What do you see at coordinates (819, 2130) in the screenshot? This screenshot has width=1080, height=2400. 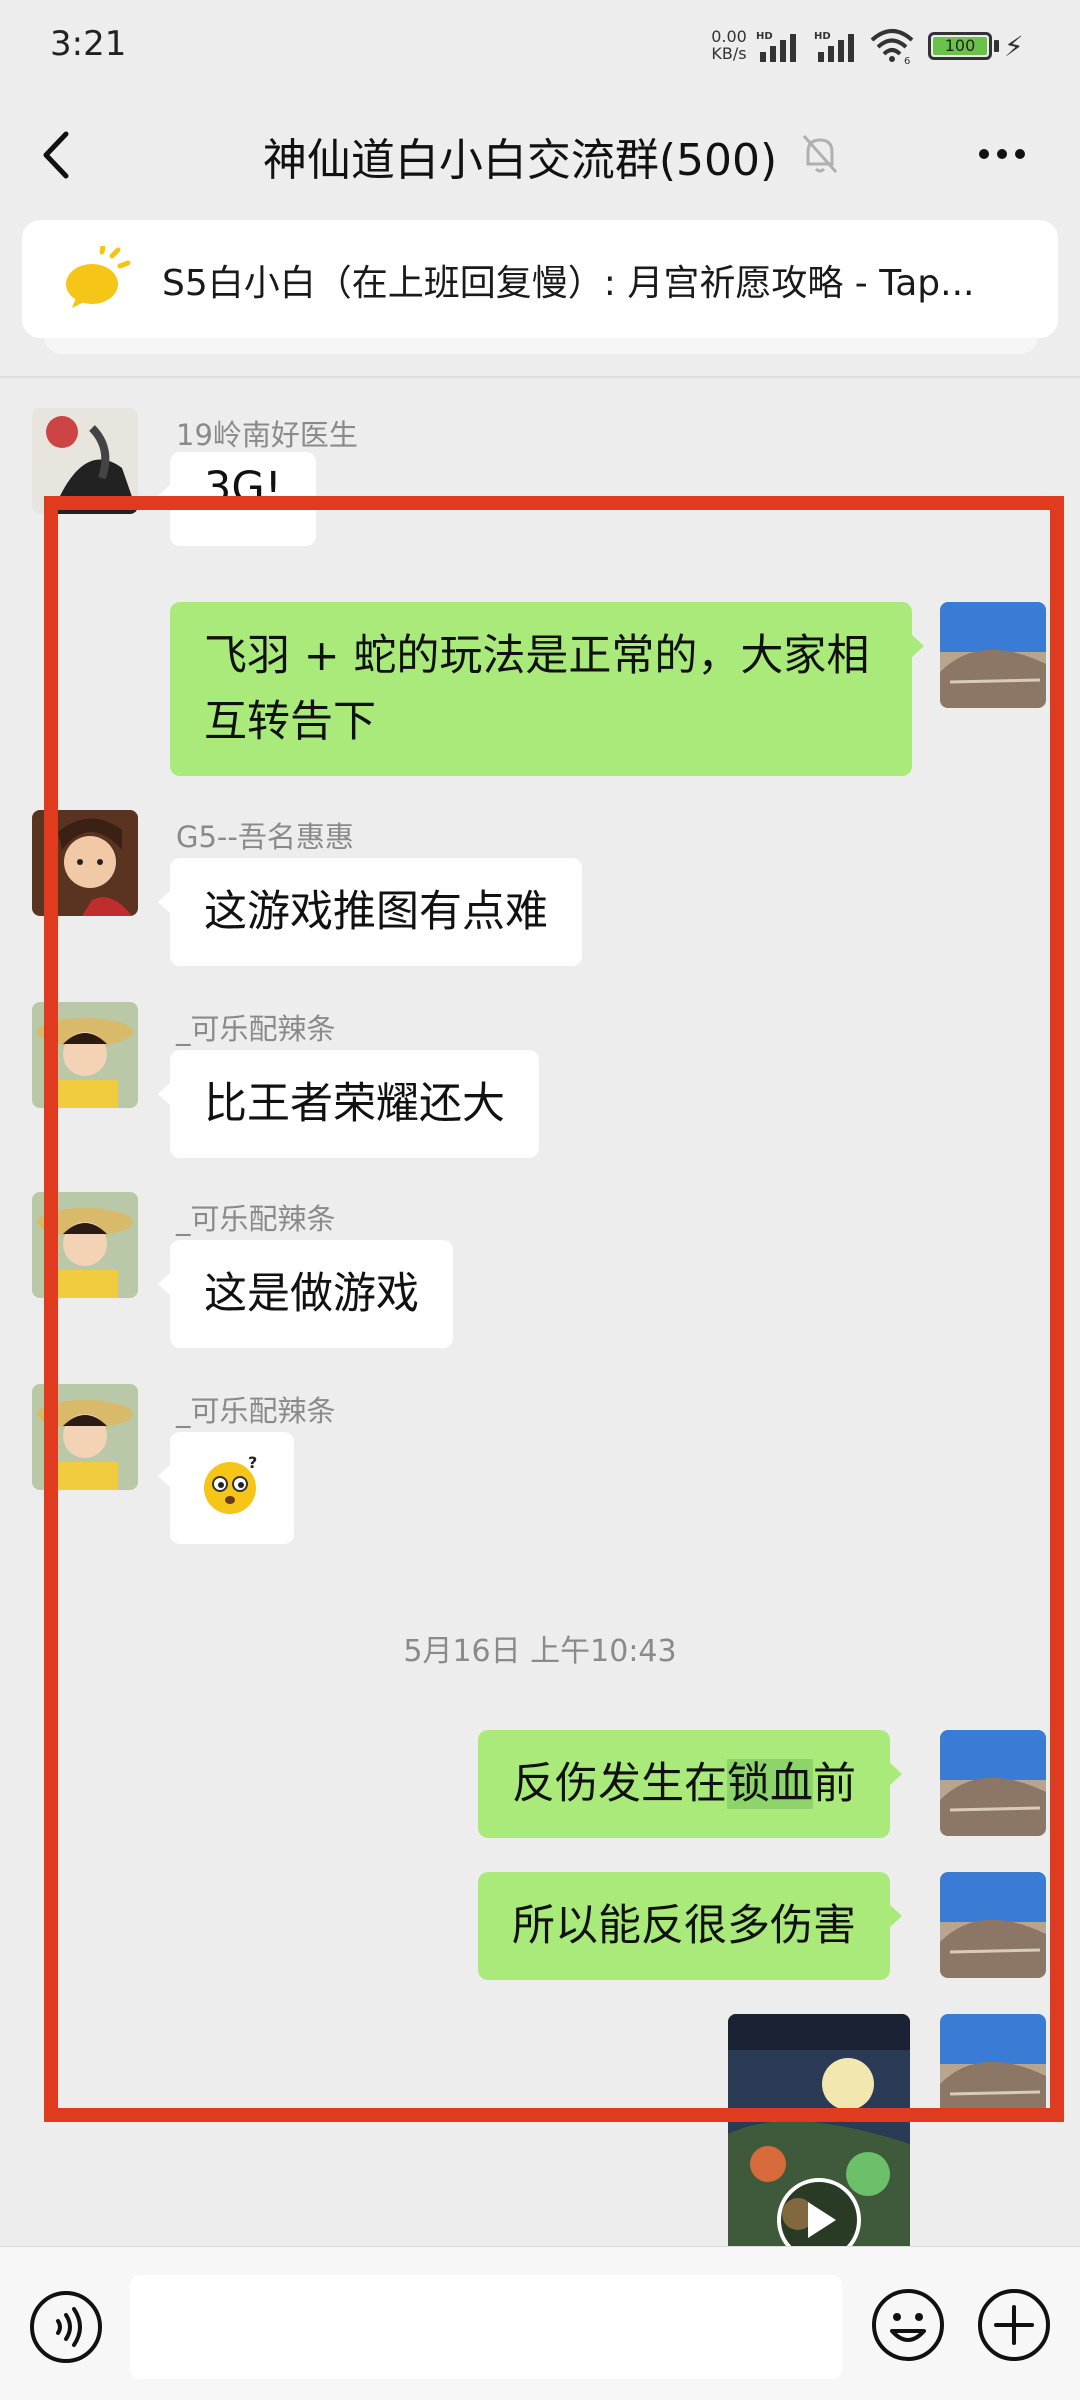 I see `video-message` at bounding box center [819, 2130].